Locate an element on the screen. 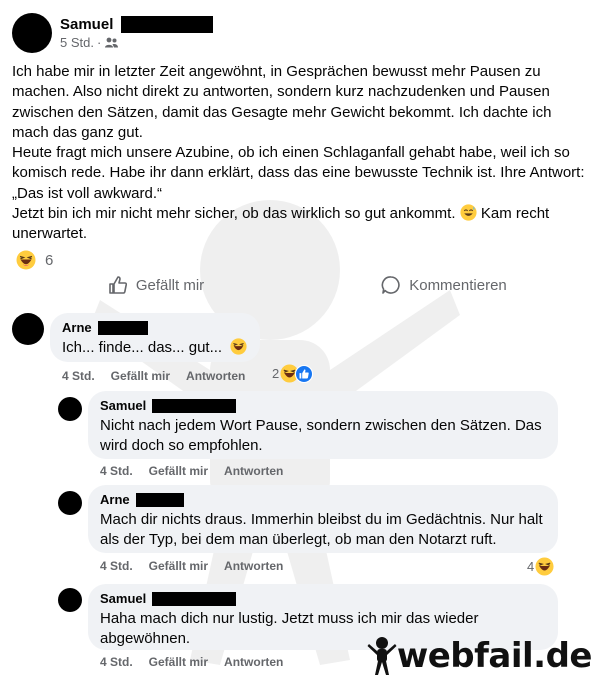 The height and width of the screenshot is (682, 600). reply-author: Arne is located at coordinates (115, 500).